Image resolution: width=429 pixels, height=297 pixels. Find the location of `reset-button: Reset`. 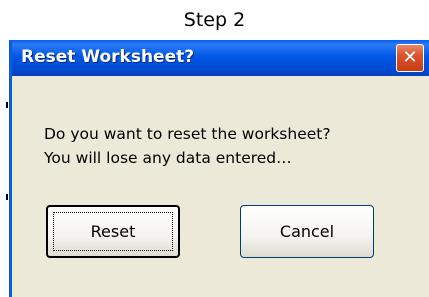

reset-button: Reset is located at coordinates (113, 231).